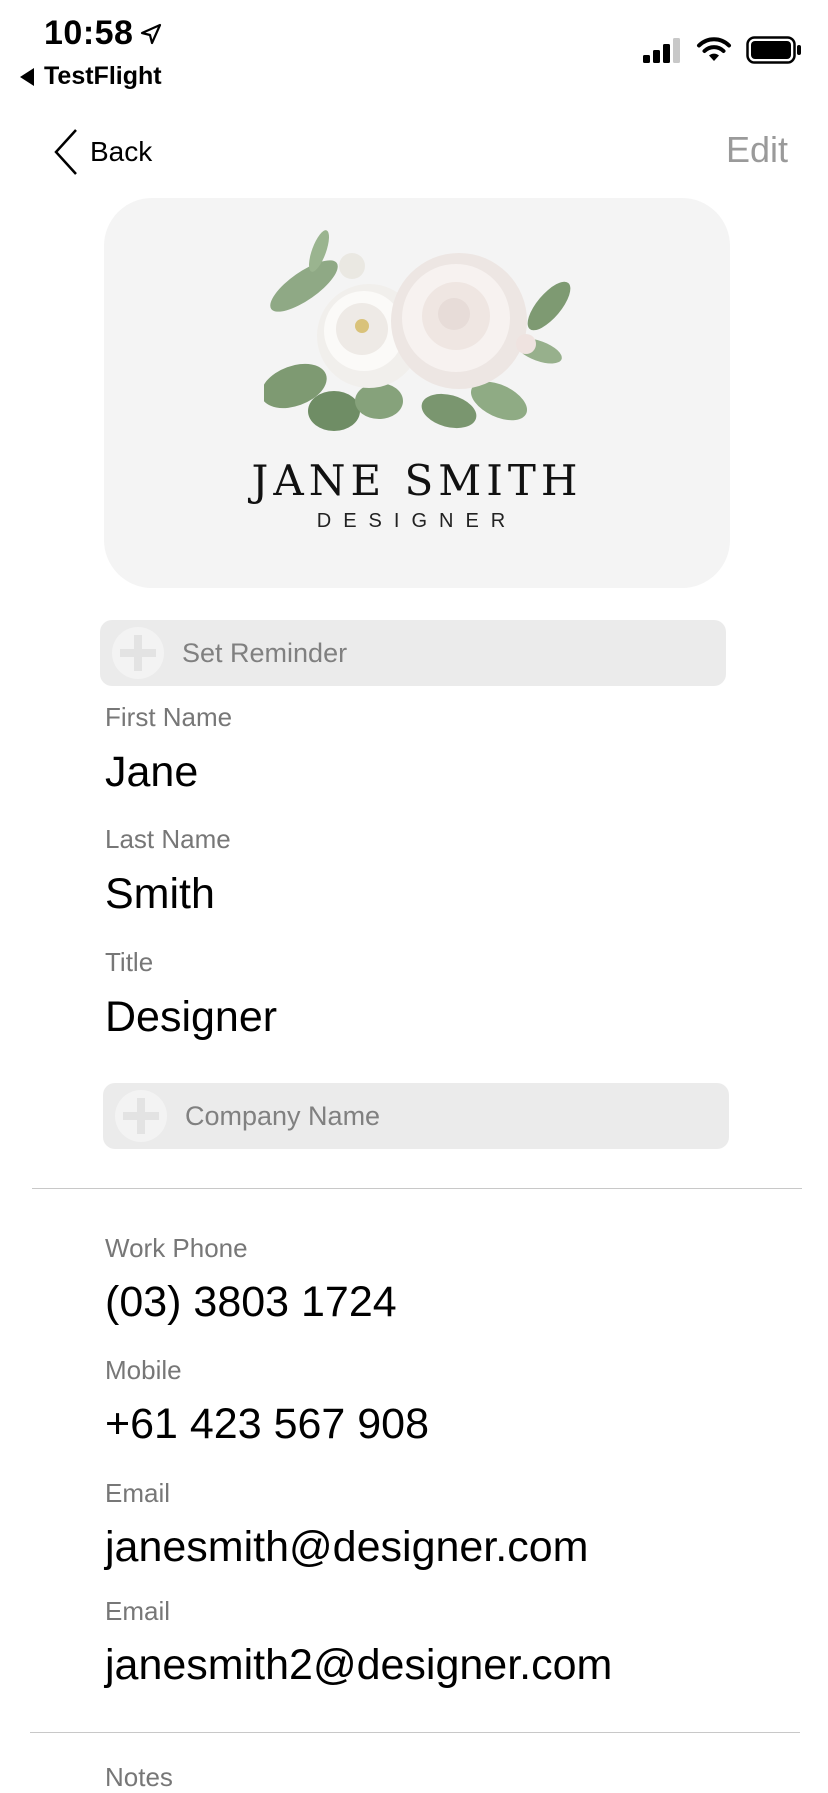 This screenshot has width=828, height=1793. Describe the element at coordinates (251, 1302) in the screenshot. I see `work-phone-value: (03) 3803 1724` at that location.